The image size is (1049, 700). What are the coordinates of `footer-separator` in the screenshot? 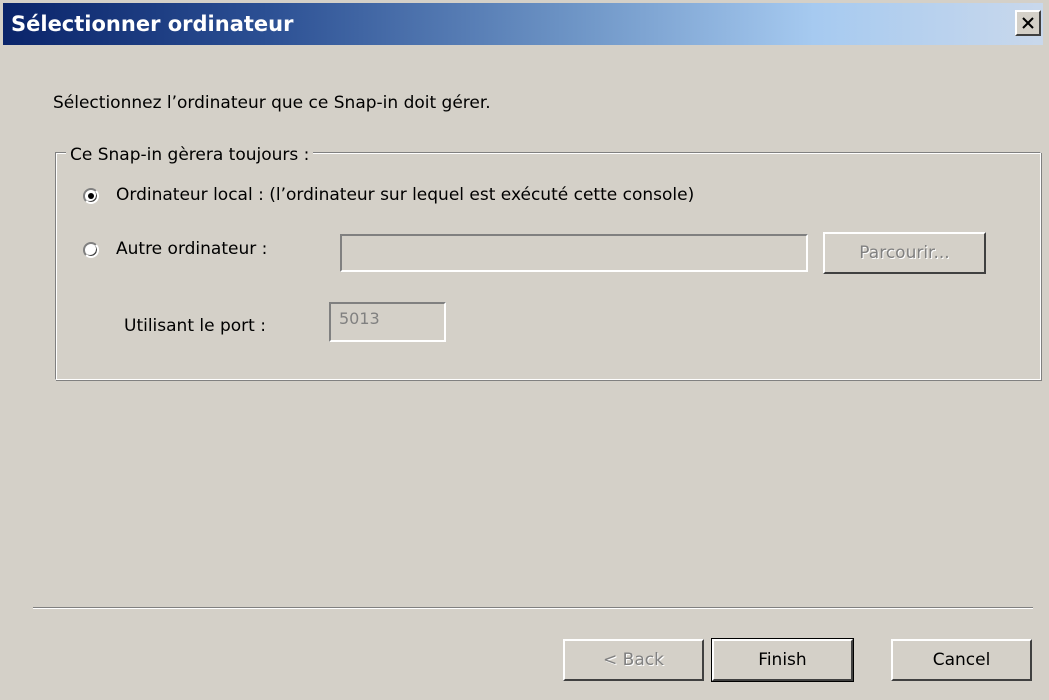 It's located at (533, 608).